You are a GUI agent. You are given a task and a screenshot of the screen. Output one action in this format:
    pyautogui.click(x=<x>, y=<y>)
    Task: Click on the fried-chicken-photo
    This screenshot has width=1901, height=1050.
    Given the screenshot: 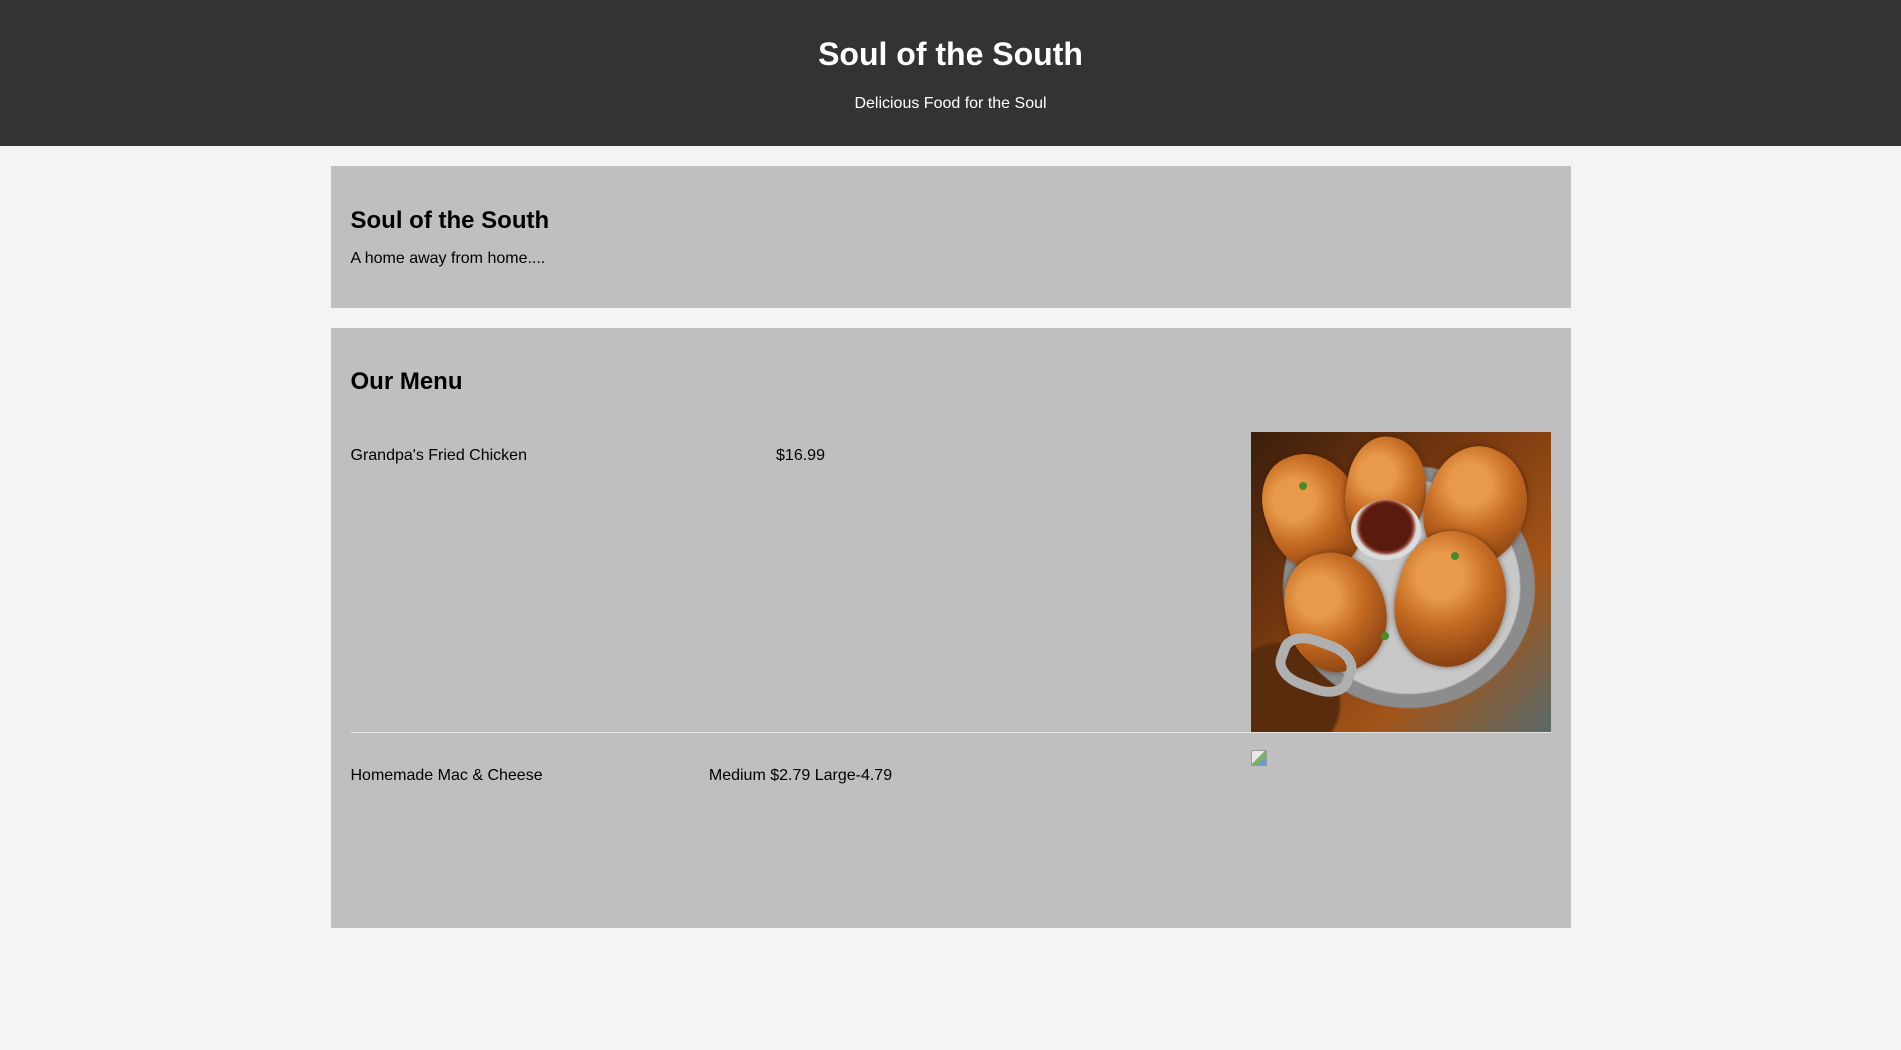 What is the action you would take?
    pyautogui.click(x=1400, y=582)
    